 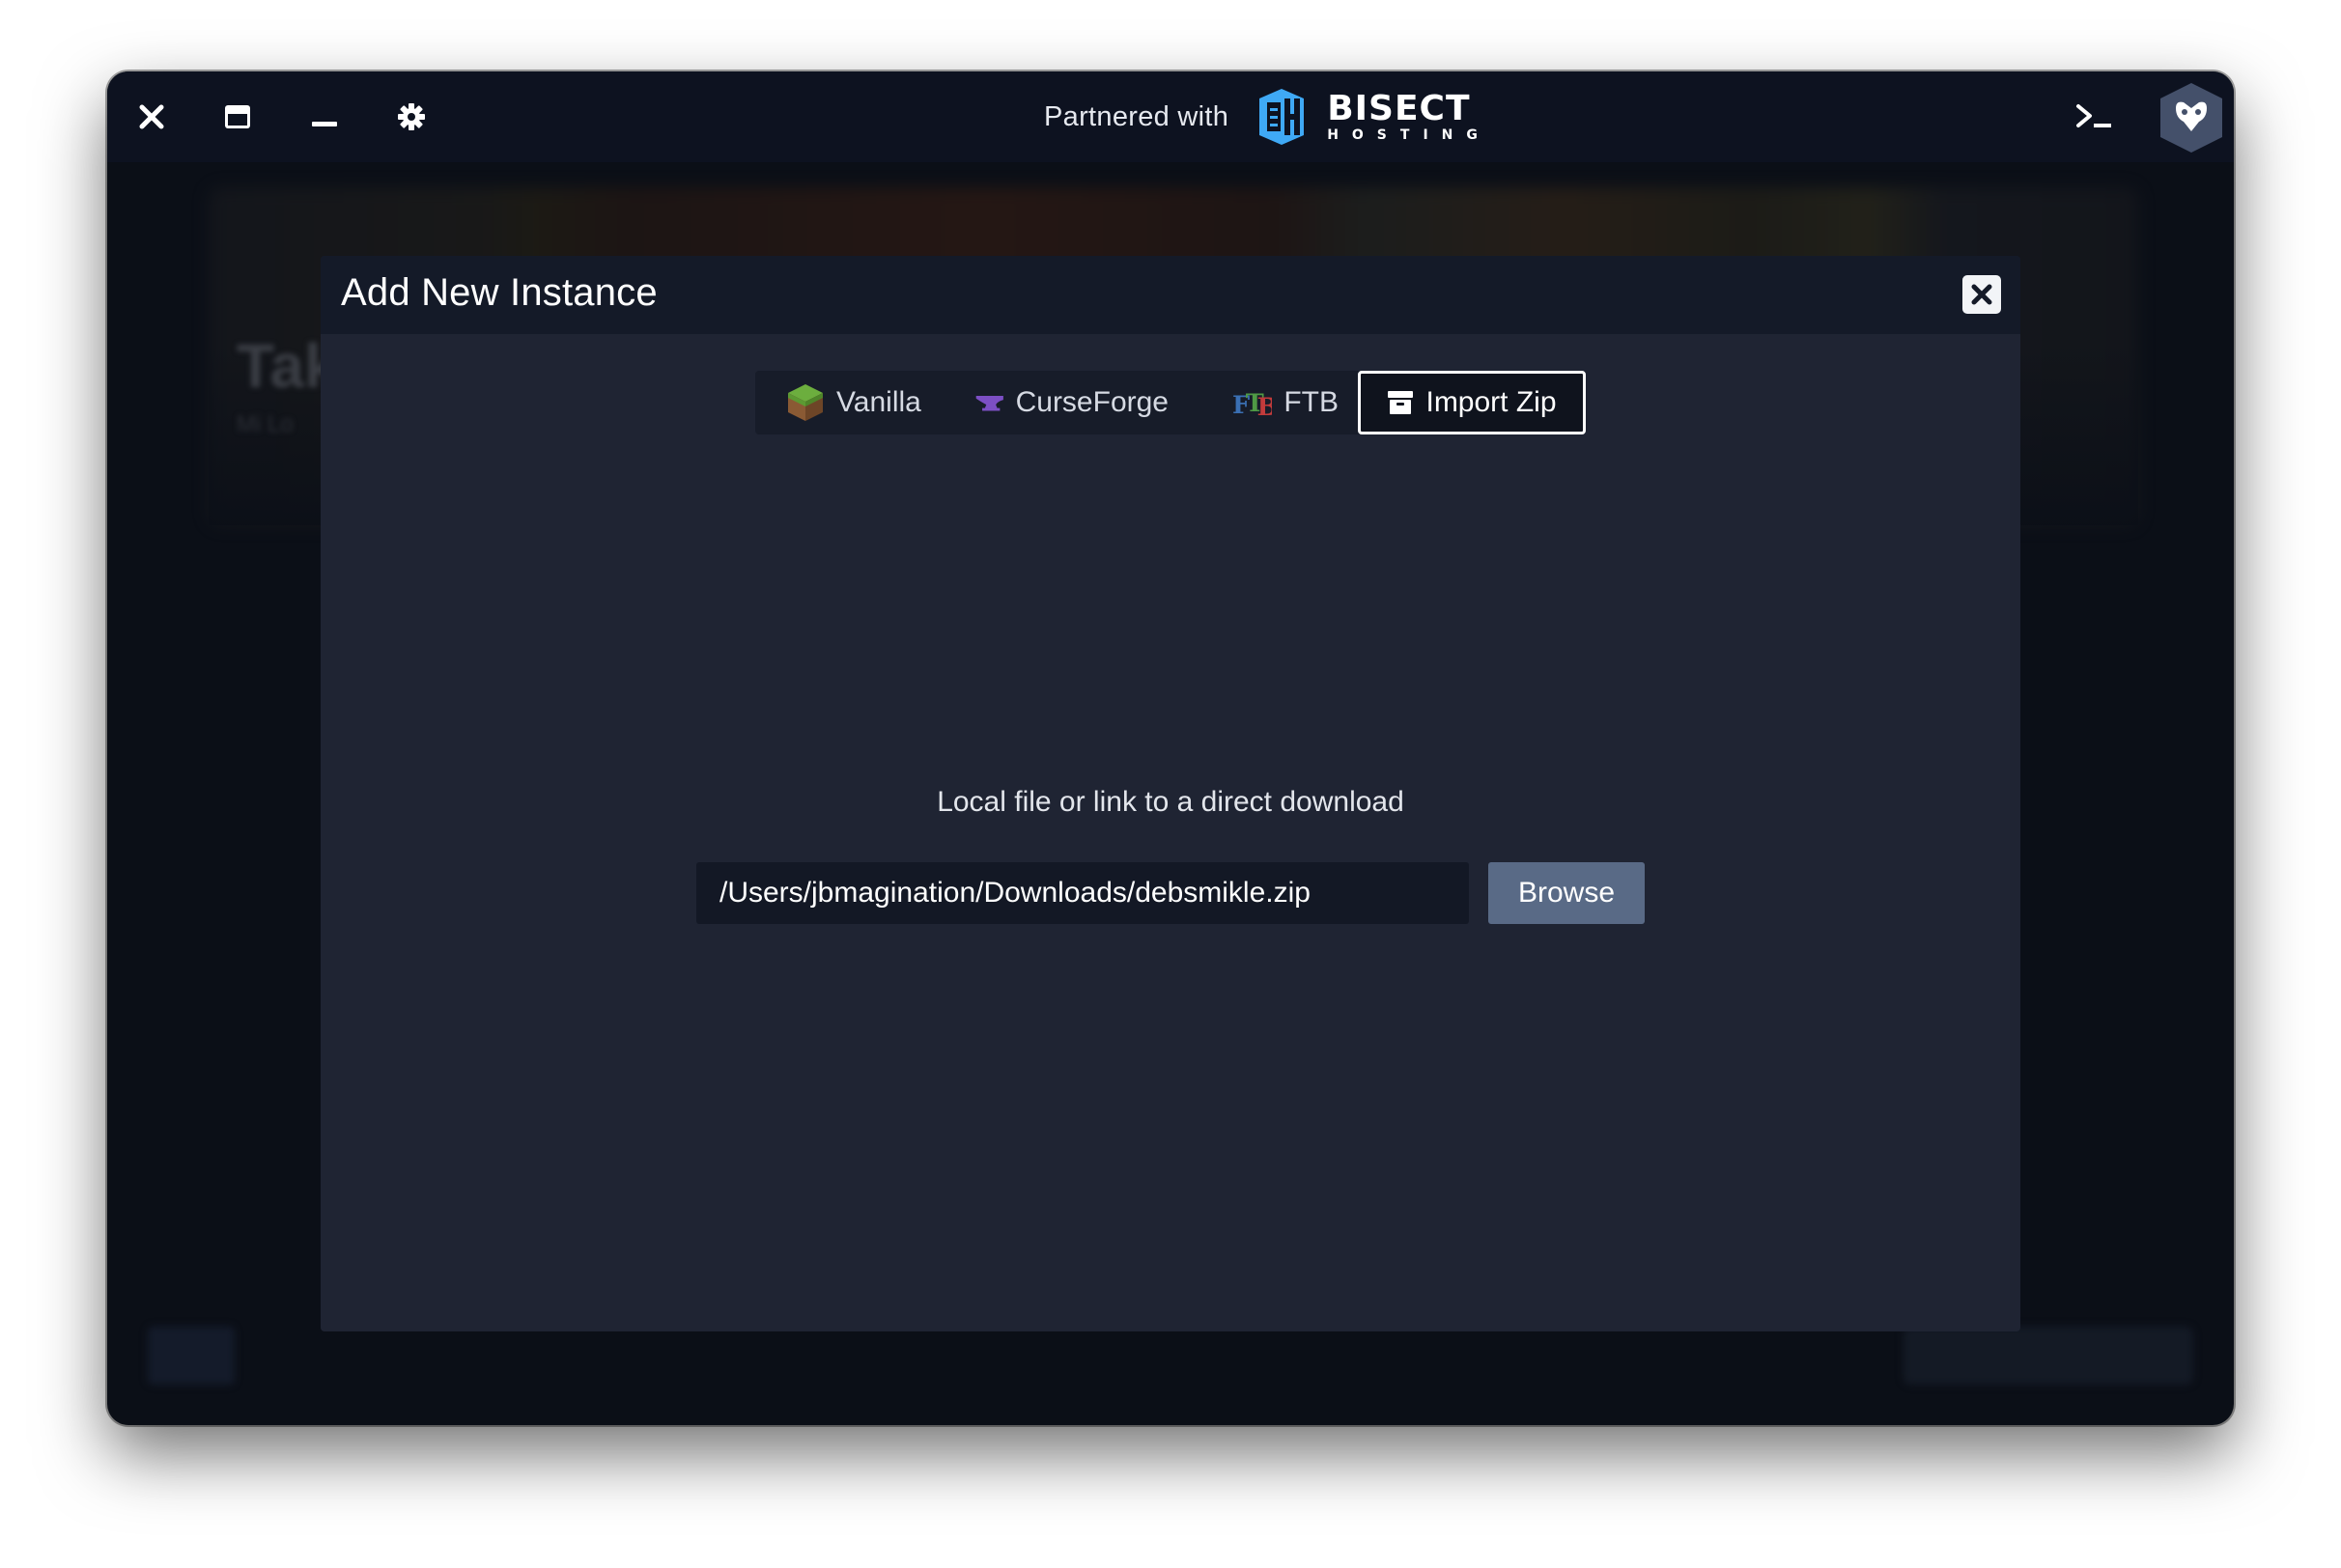 What do you see at coordinates (266, 424) in the screenshot?
I see `background-subtitle: Mi Lo` at bounding box center [266, 424].